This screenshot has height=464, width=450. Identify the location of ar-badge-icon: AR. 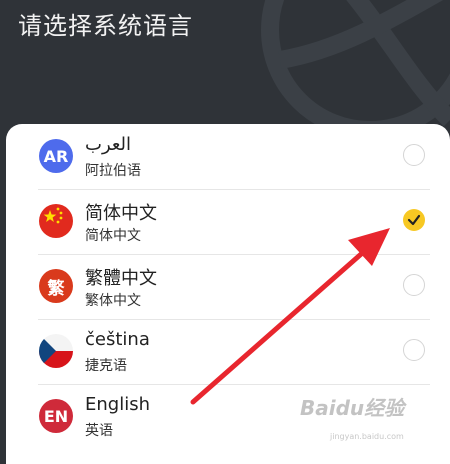
(56, 156).